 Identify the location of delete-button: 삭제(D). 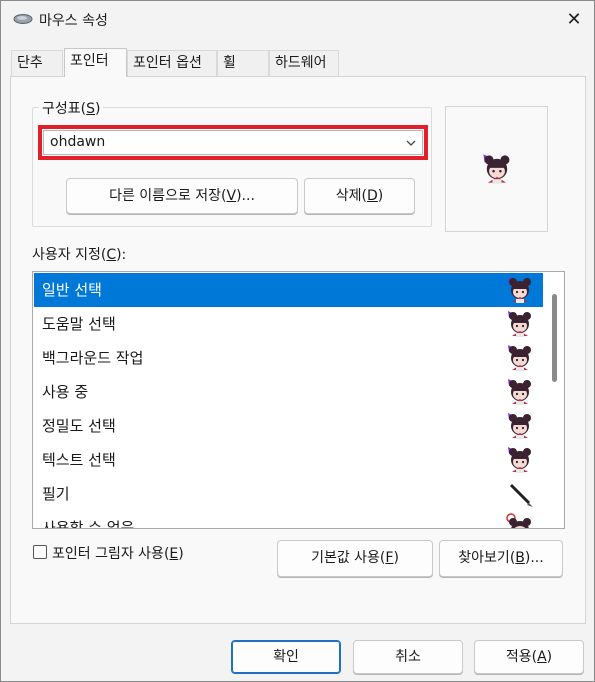
(359, 196).